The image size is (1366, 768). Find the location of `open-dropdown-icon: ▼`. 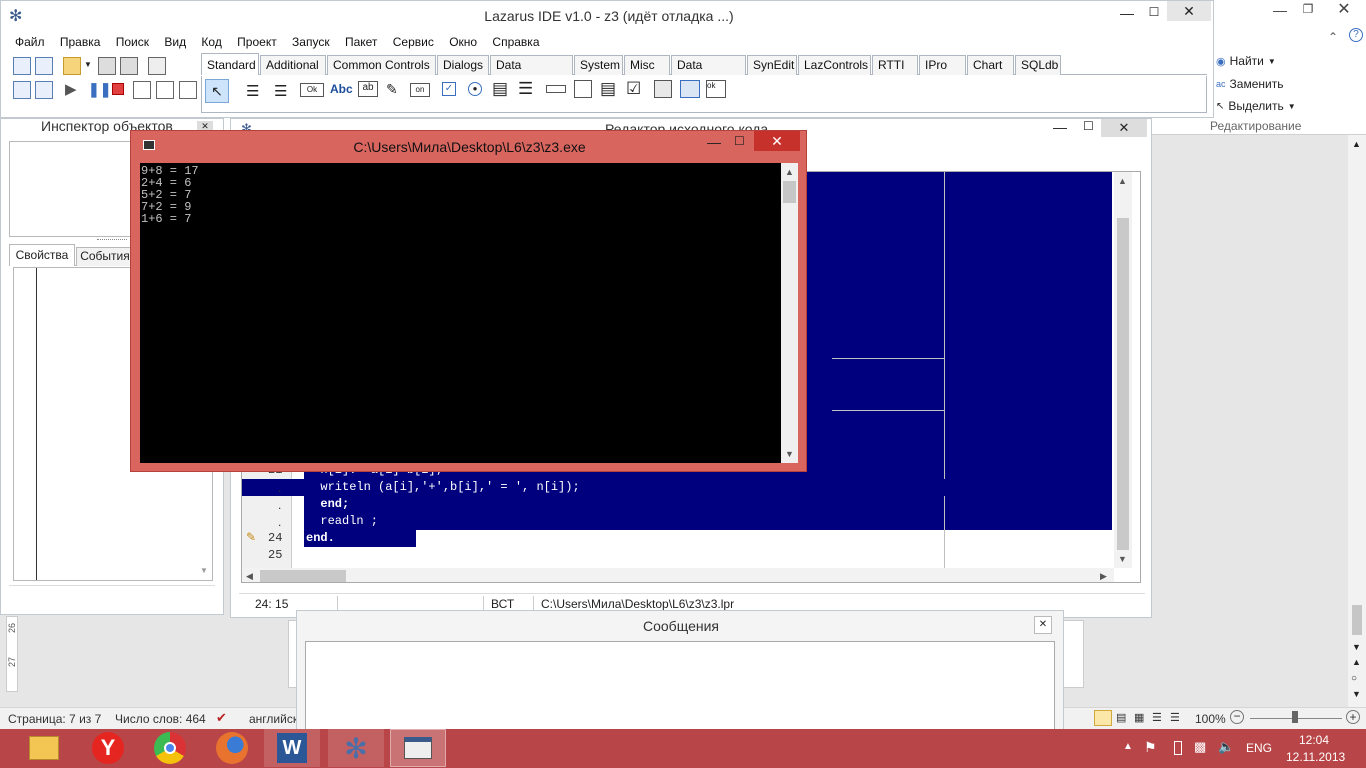

open-dropdown-icon: ▼ is located at coordinates (88, 64).